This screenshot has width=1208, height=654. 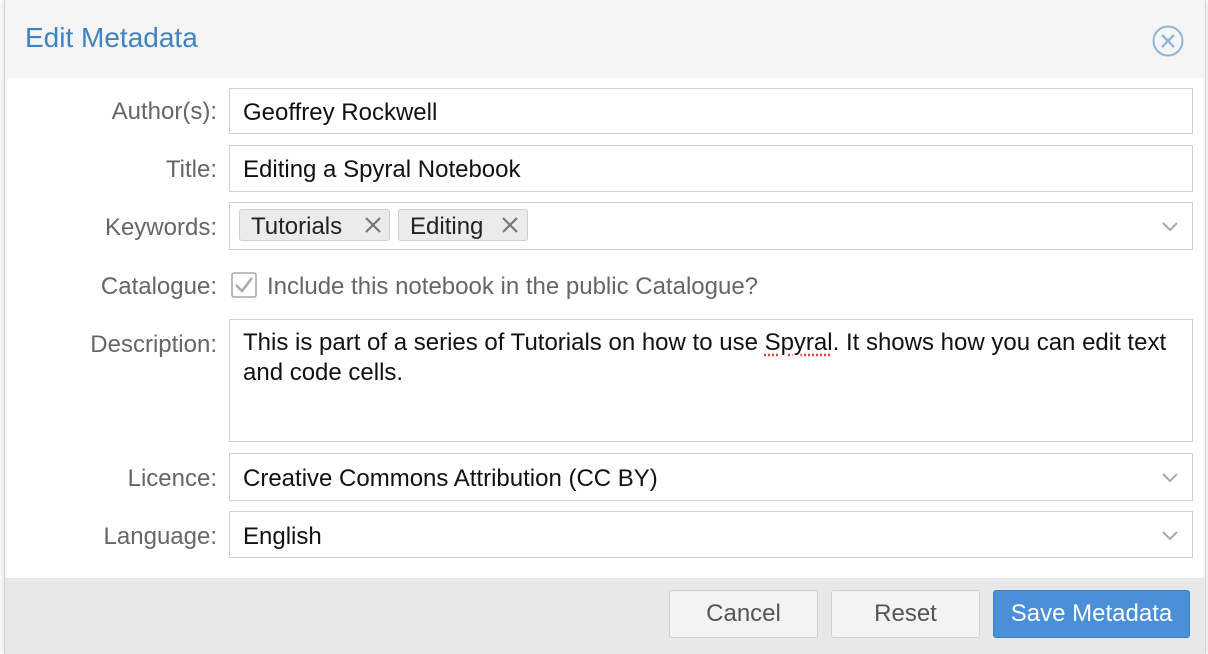 What do you see at coordinates (191, 169) in the screenshot?
I see `title-label: Title:` at bounding box center [191, 169].